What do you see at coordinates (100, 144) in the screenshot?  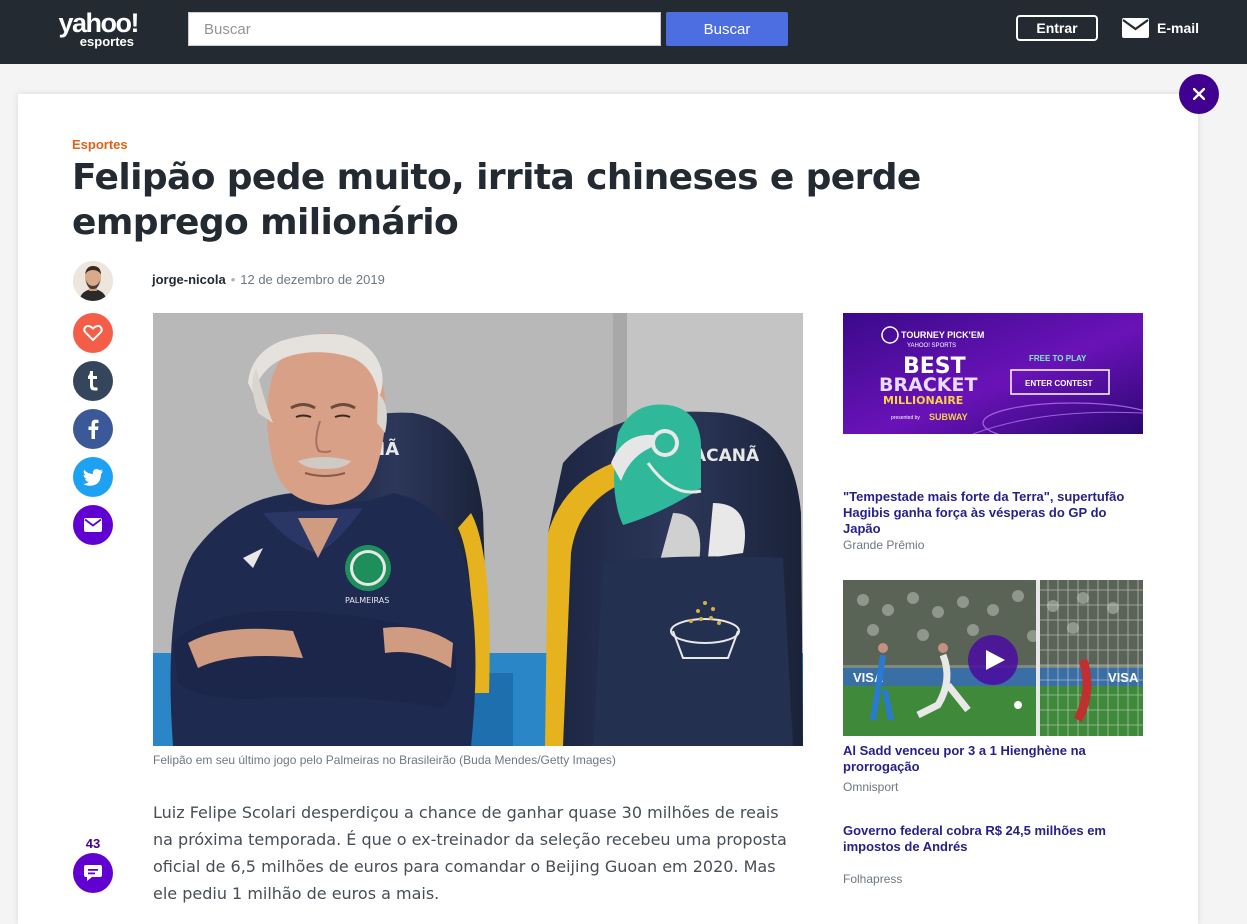 I see `article-category: Esportes` at bounding box center [100, 144].